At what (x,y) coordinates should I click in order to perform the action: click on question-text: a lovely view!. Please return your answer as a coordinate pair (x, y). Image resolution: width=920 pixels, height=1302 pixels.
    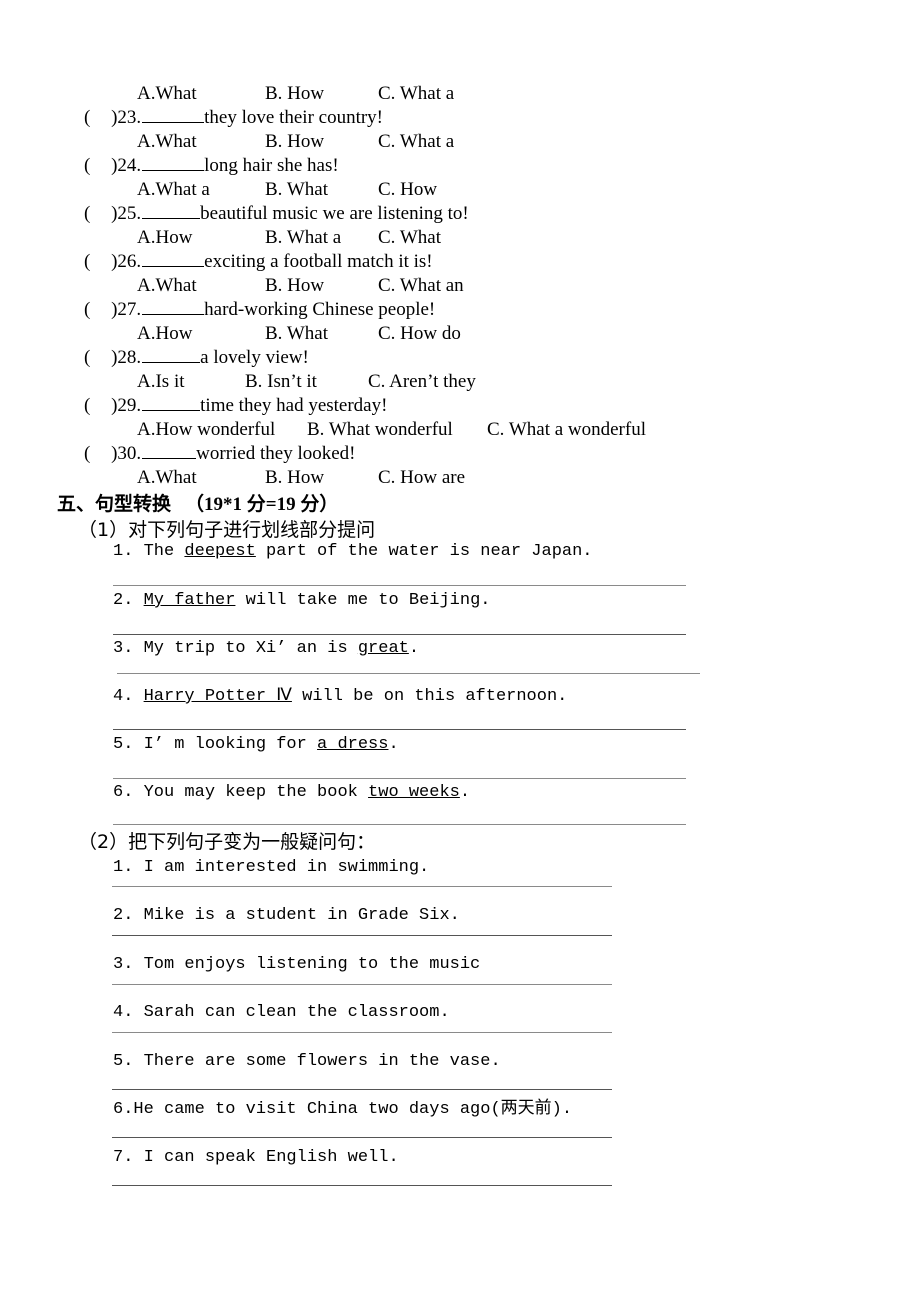
    Looking at the image, I should click on (254, 357).